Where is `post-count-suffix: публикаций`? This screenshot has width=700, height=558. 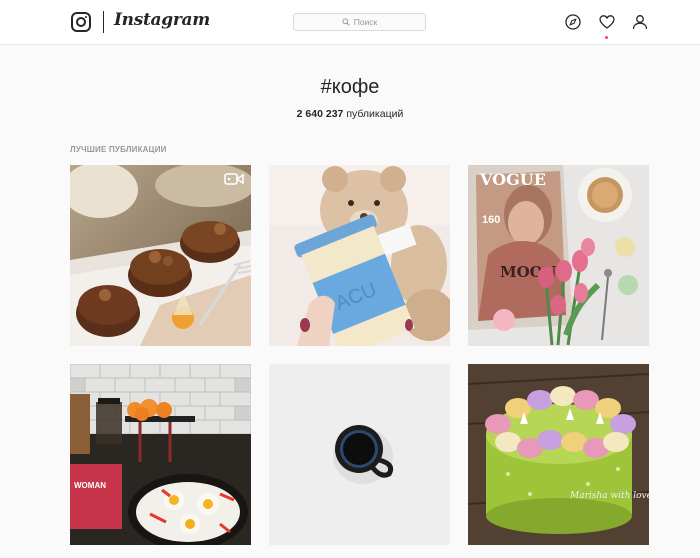 post-count-suffix: публикаций is located at coordinates (375, 114).